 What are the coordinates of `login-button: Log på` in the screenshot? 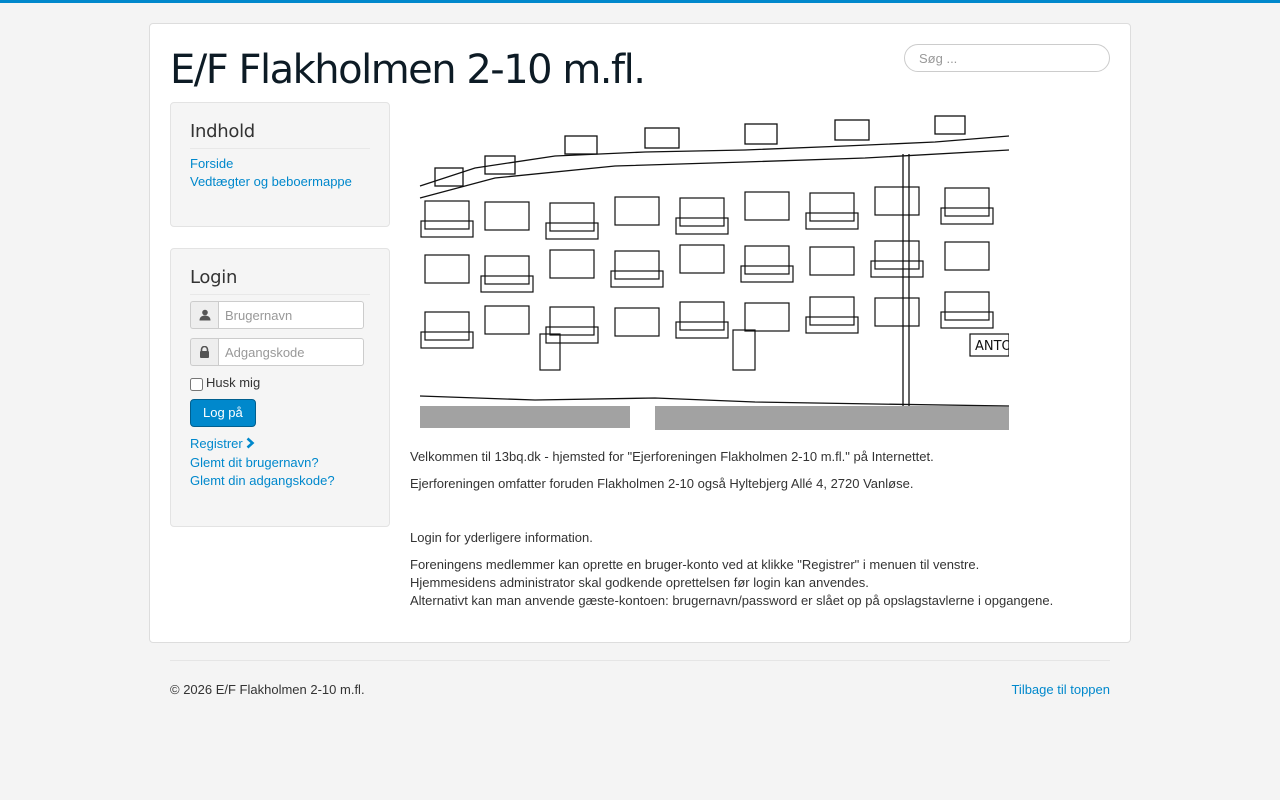 It's located at (223, 413).